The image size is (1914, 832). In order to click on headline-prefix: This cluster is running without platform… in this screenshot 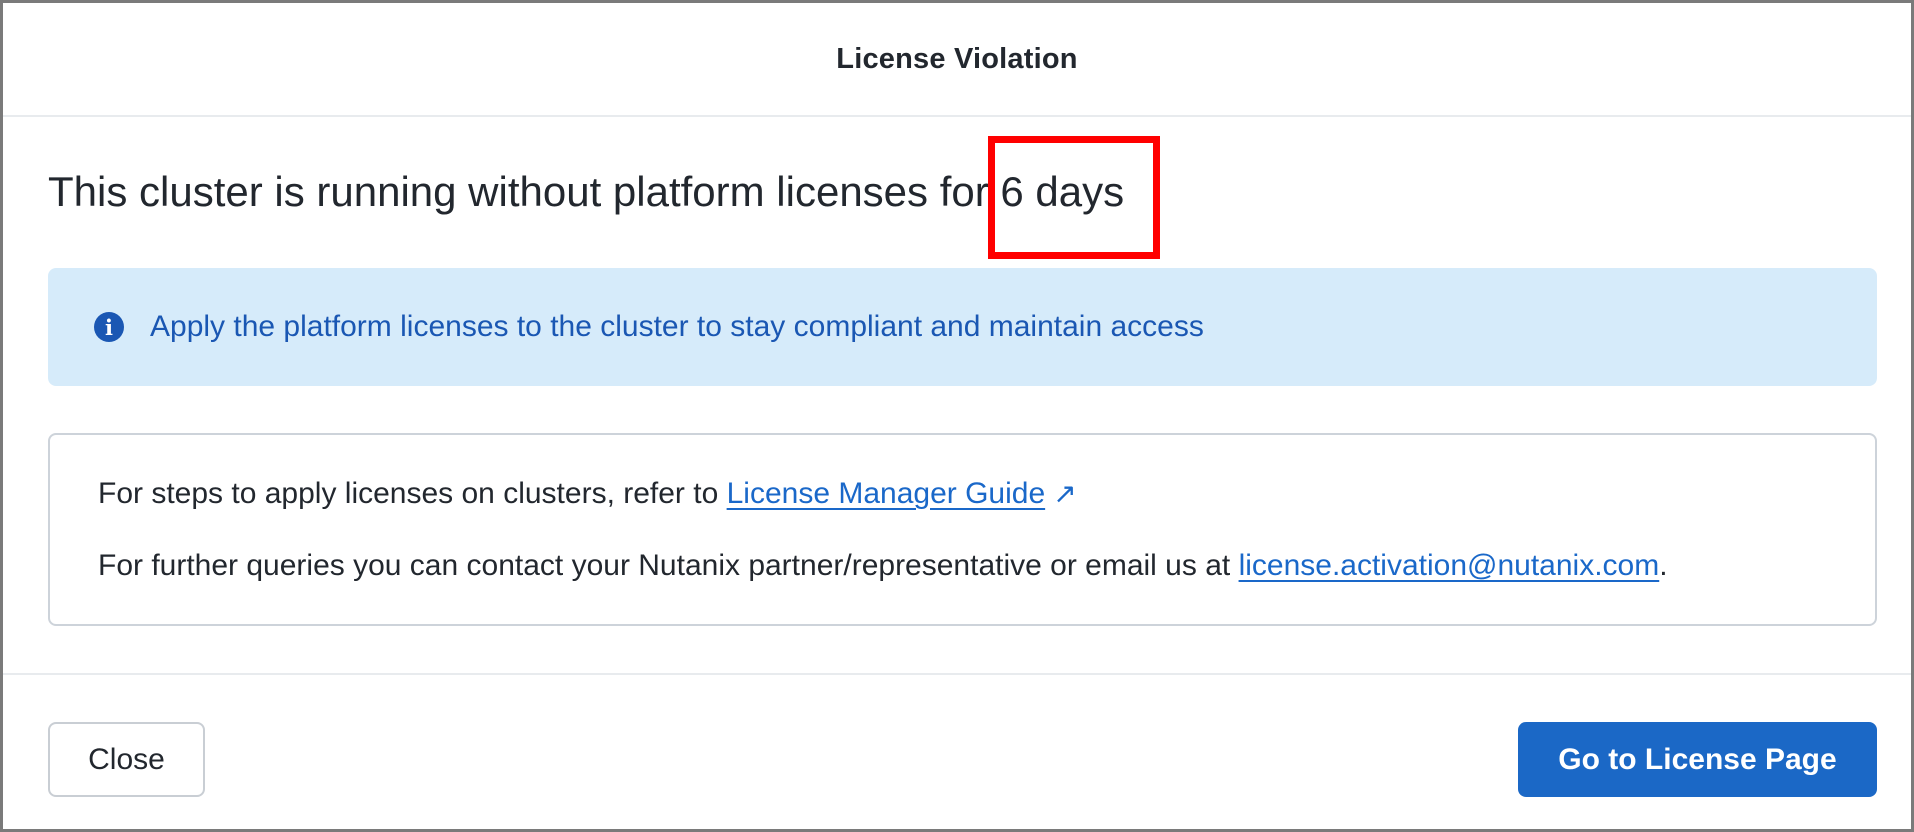, I will do `click(524, 191)`.